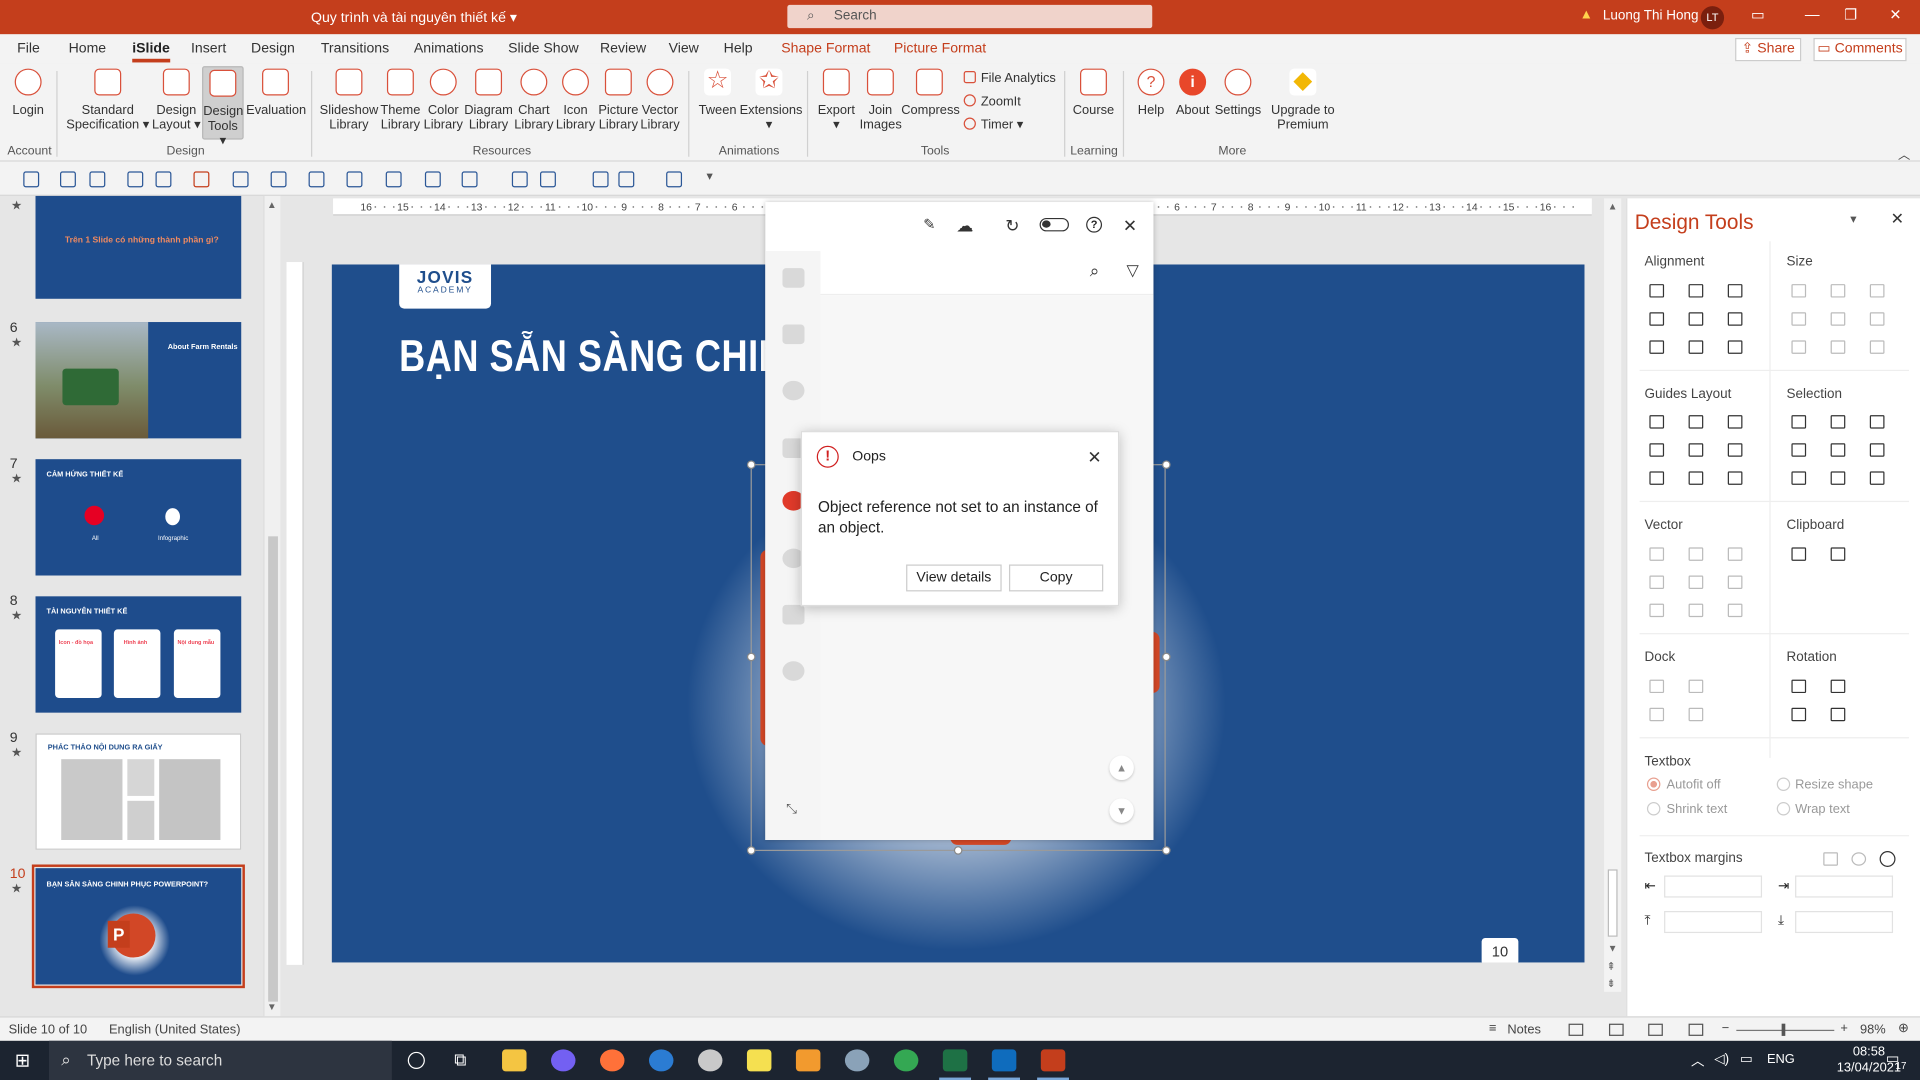  What do you see at coordinates (28, 93) in the screenshot?
I see `login-button: Login` at bounding box center [28, 93].